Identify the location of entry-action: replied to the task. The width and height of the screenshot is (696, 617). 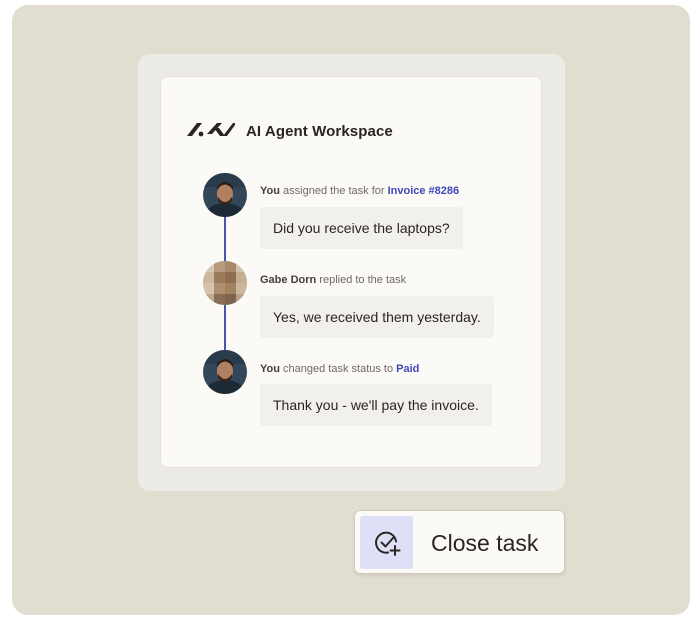
(361, 280).